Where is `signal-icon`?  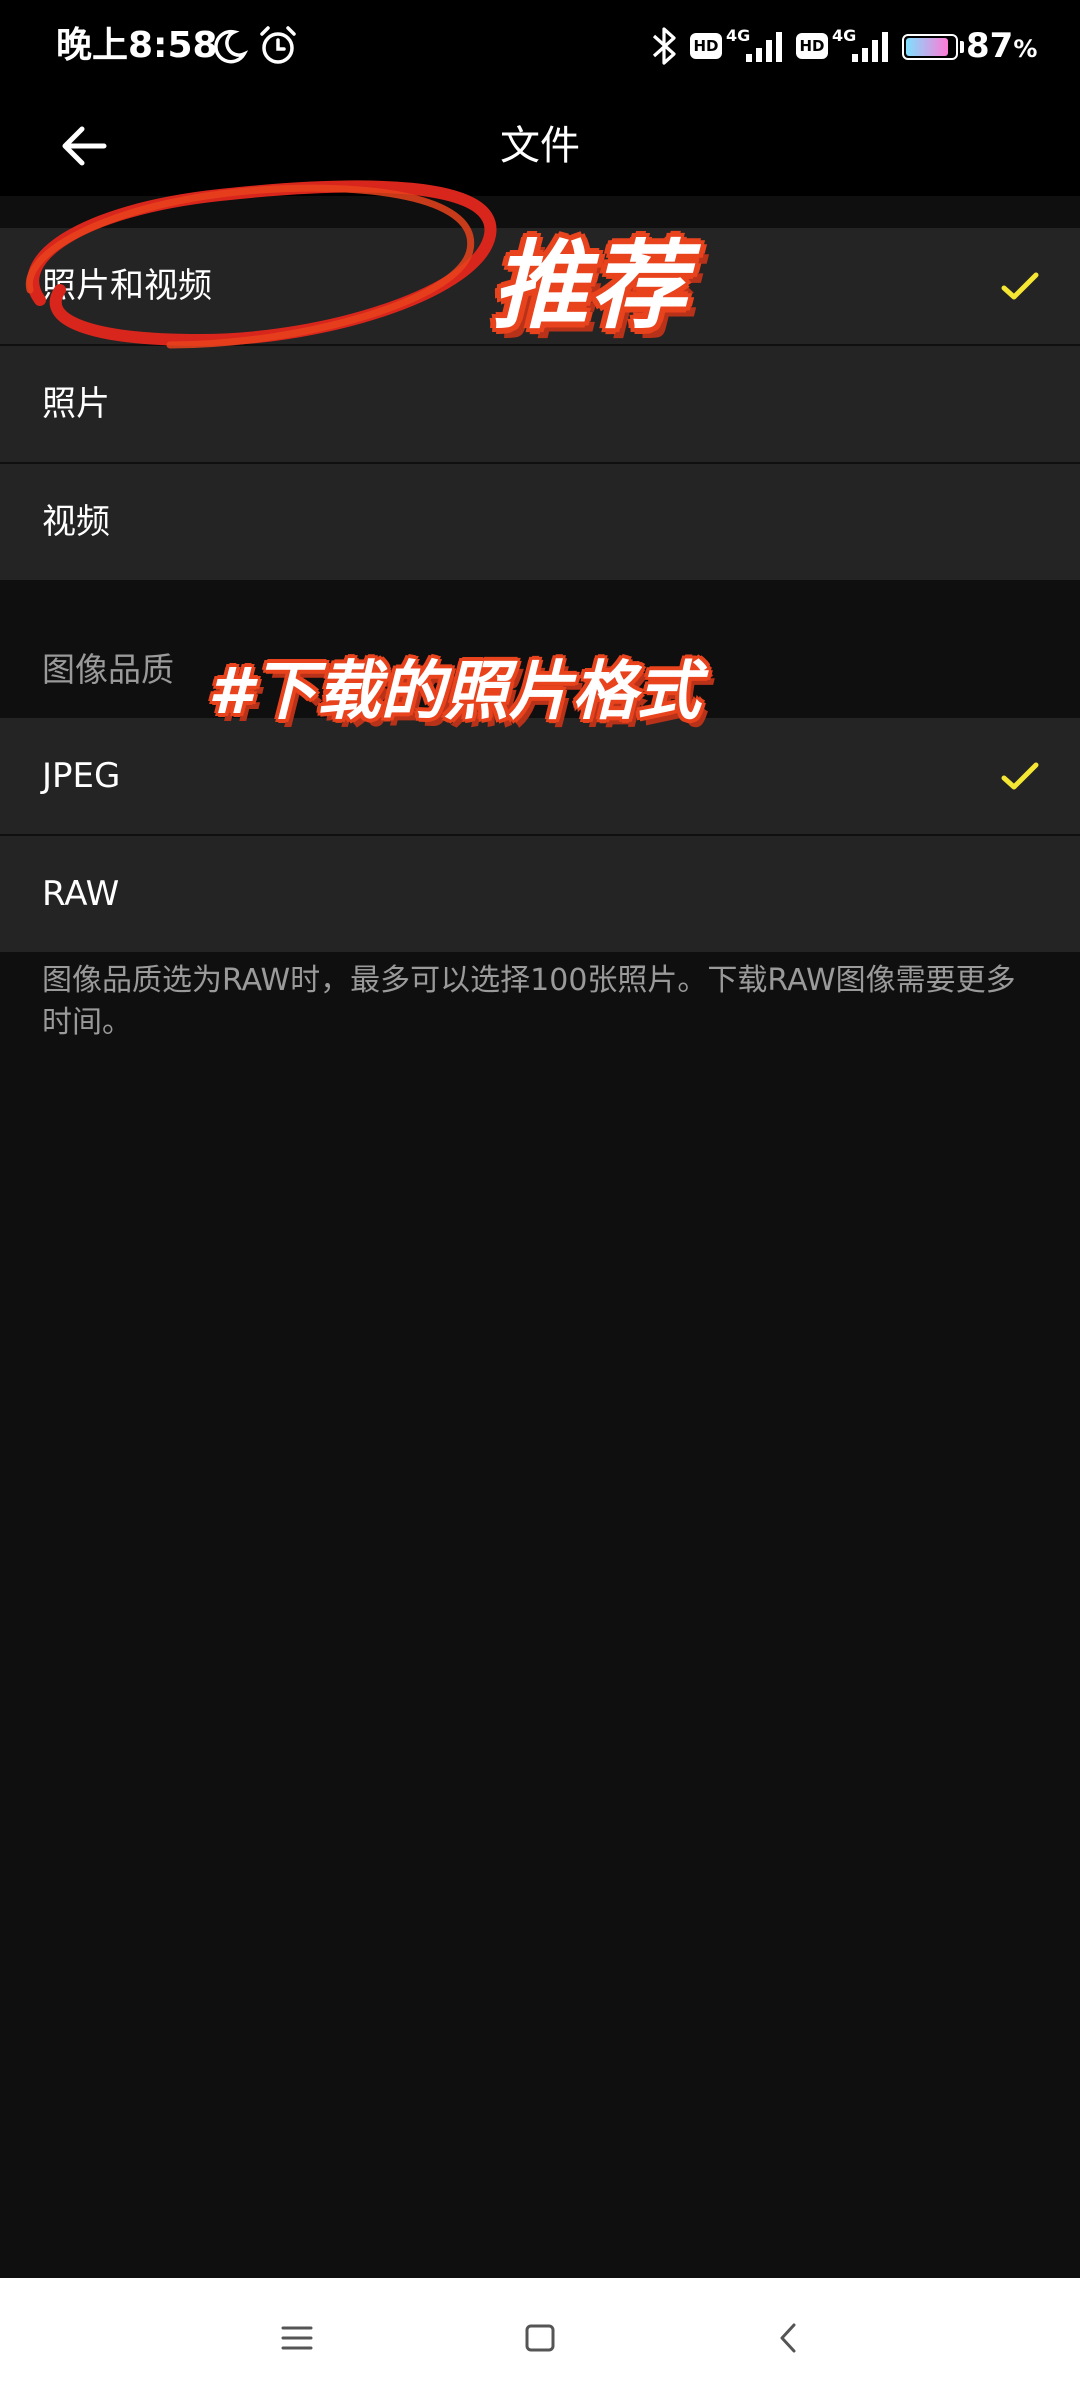
signal-icon is located at coordinates (764, 47).